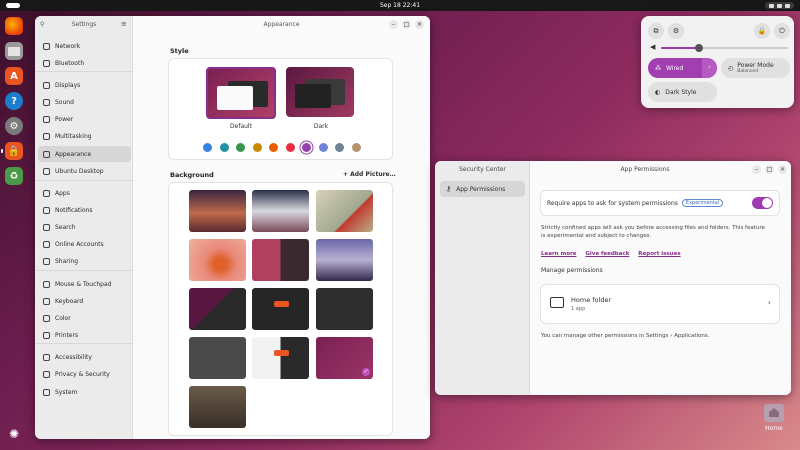  I want to click on power-mode-toggle: ◴ Power Mode Balanced, so click(755, 68).